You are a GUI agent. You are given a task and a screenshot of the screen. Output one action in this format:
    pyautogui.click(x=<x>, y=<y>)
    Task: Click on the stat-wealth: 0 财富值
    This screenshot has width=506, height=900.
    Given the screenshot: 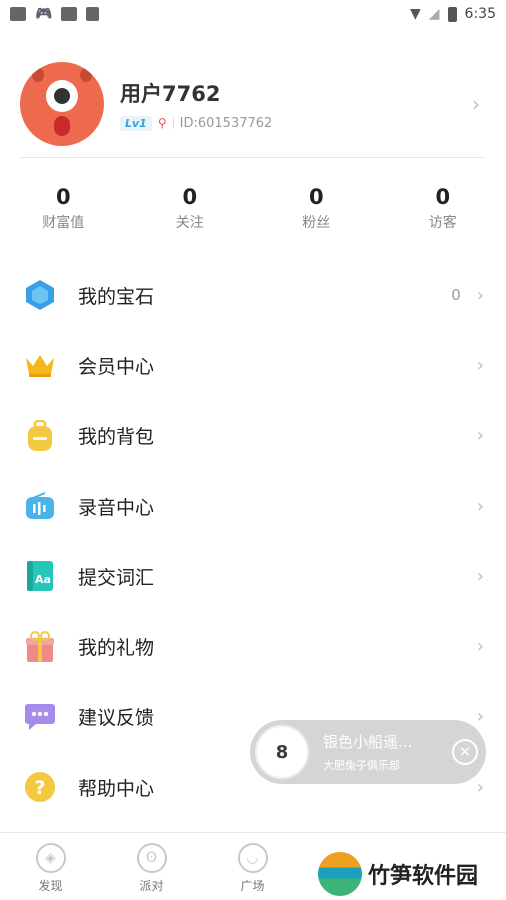 What is the action you would take?
    pyautogui.click(x=63, y=212)
    